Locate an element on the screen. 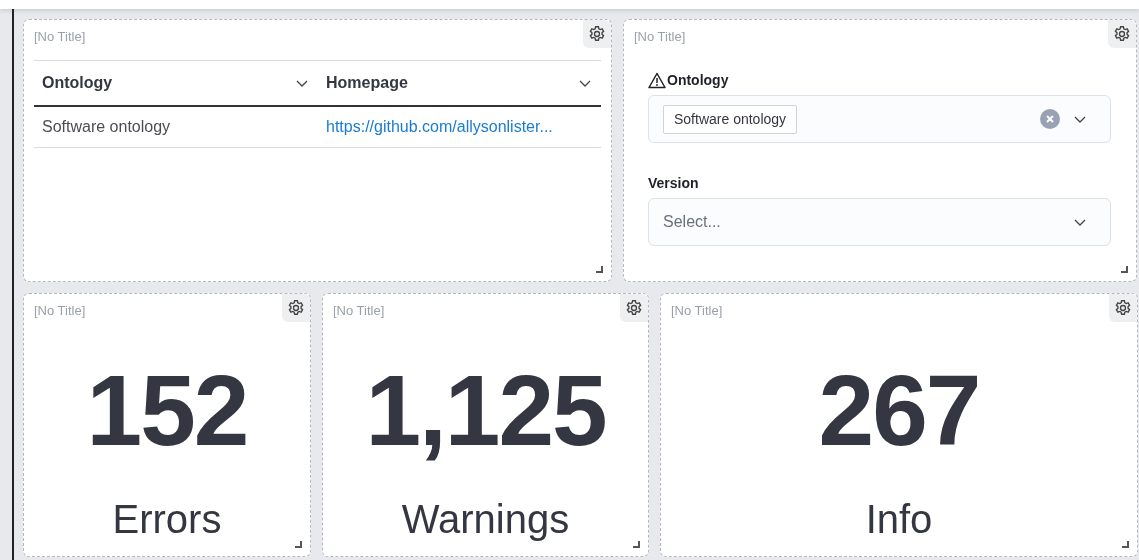 This screenshot has width=1139, height=560. stat-value: 267 is located at coordinates (899, 410).